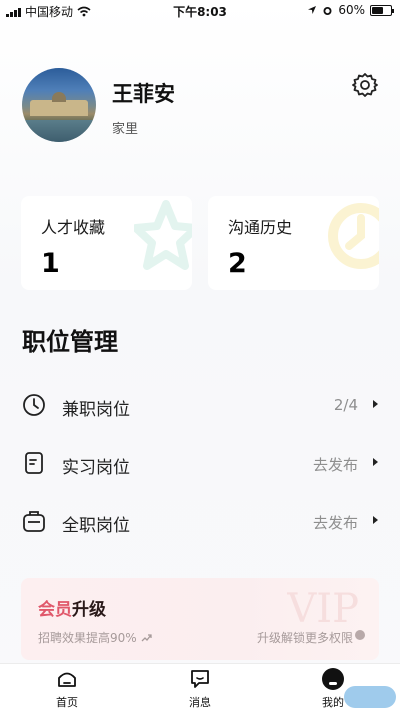 This screenshot has width=400, height=711. I want to click on avatar, so click(59, 105).